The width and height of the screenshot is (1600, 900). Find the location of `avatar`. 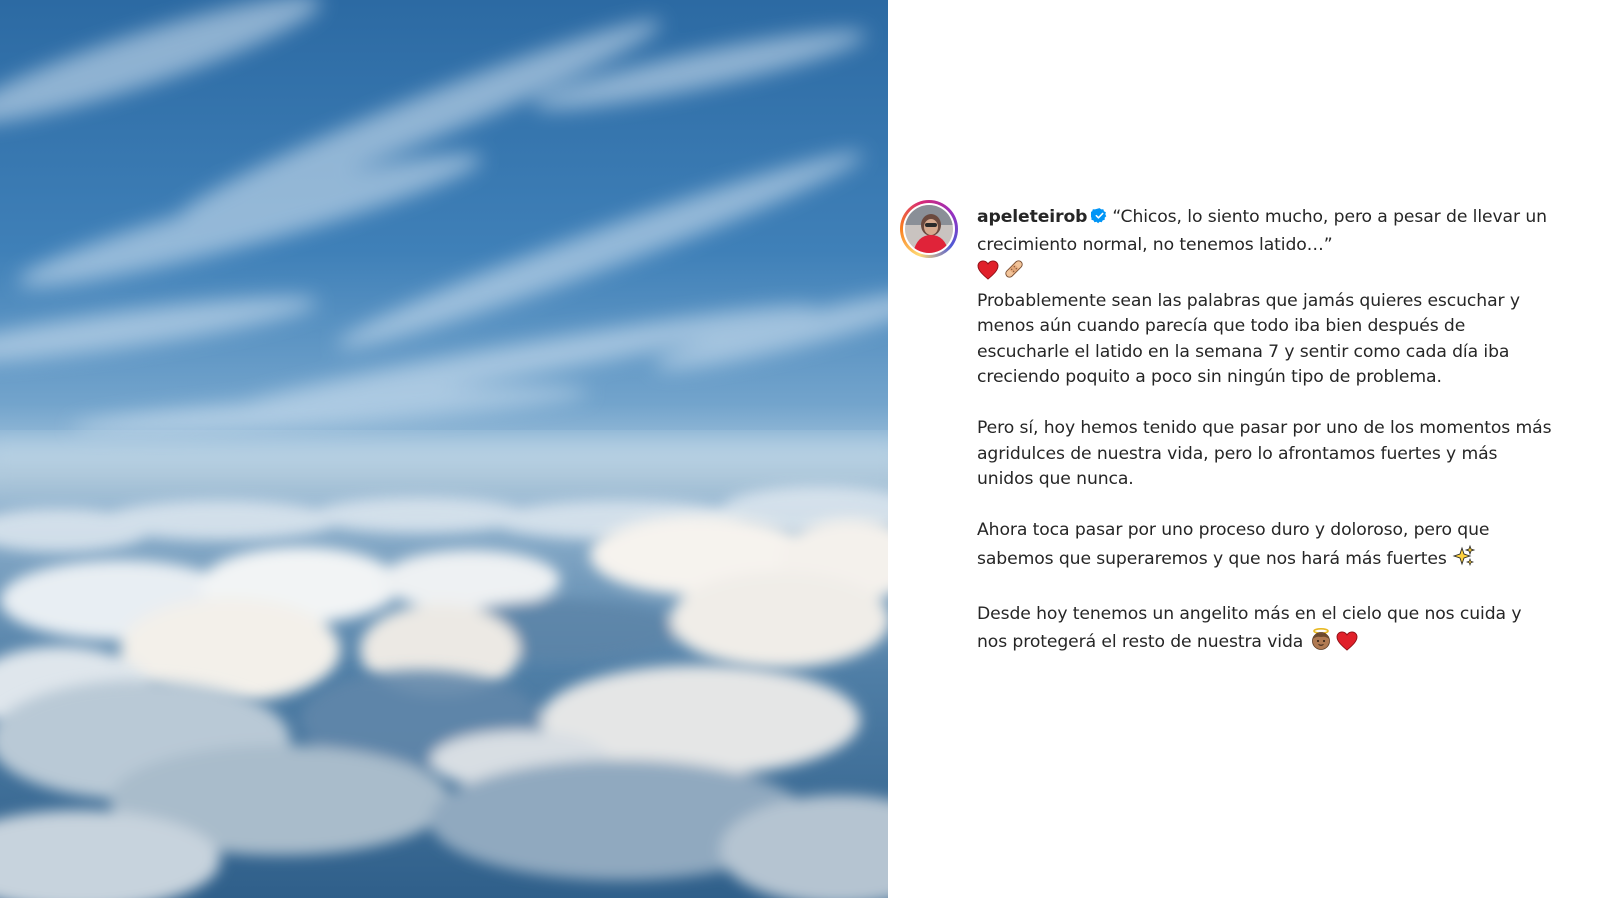

avatar is located at coordinates (929, 229).